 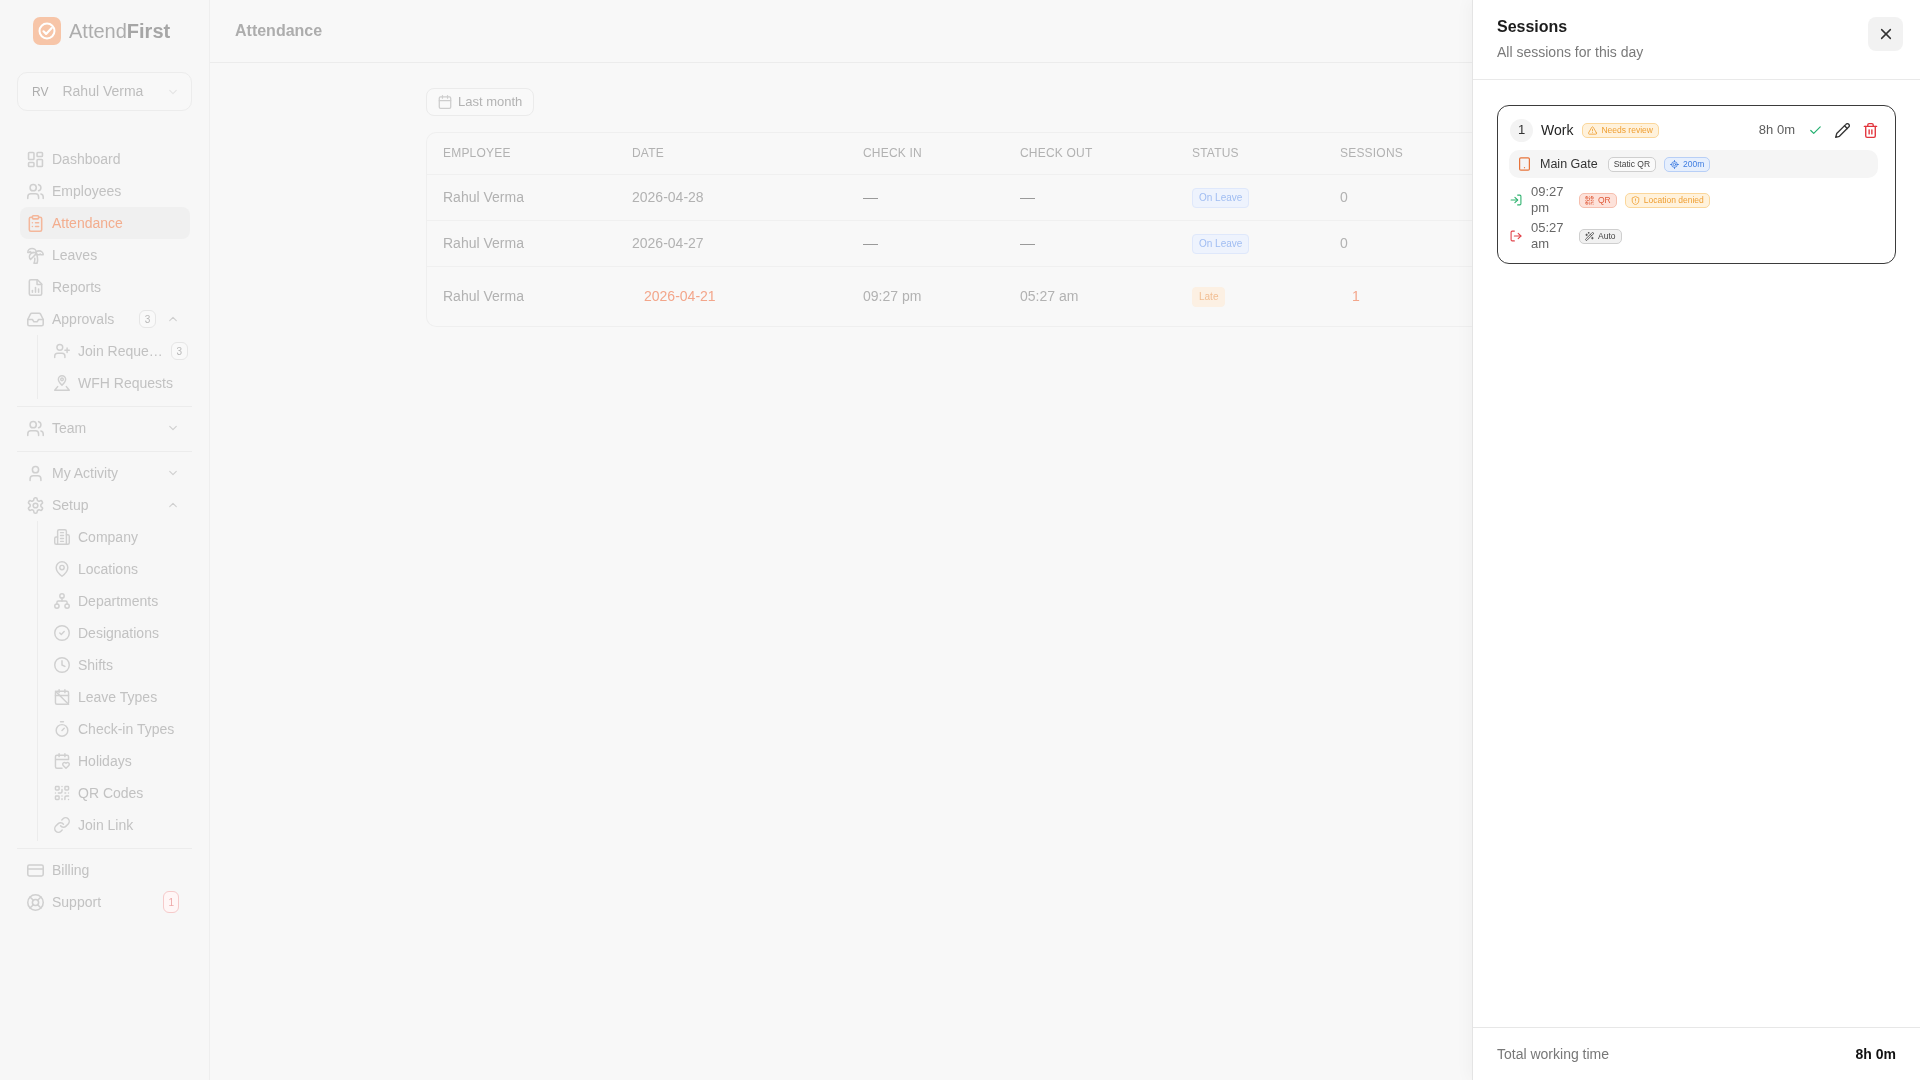 I want to click on building-icon, so click(x=62, y=537).